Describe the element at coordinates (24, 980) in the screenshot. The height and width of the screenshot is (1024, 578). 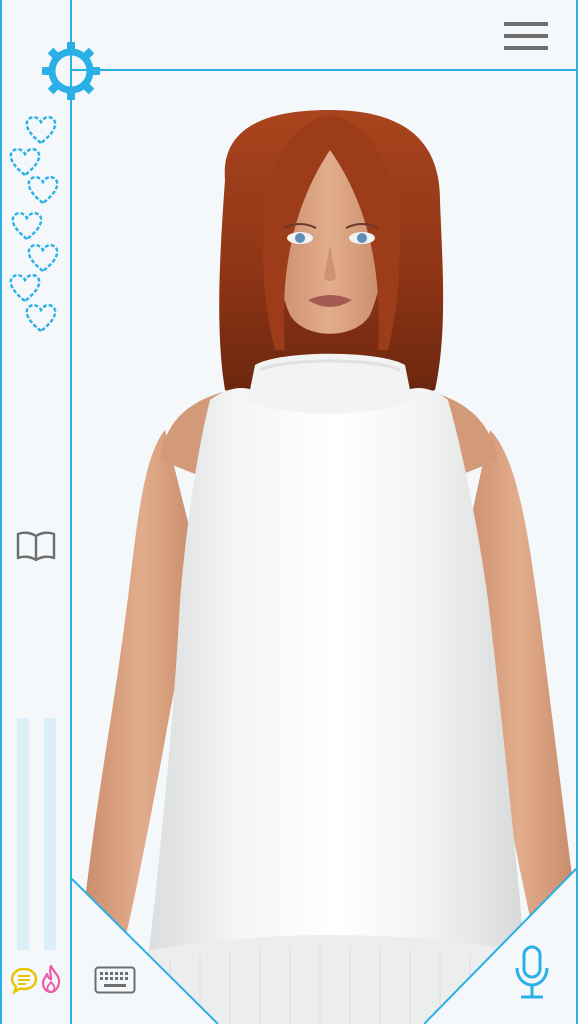
I see `chat-bubble-icon` at that location.